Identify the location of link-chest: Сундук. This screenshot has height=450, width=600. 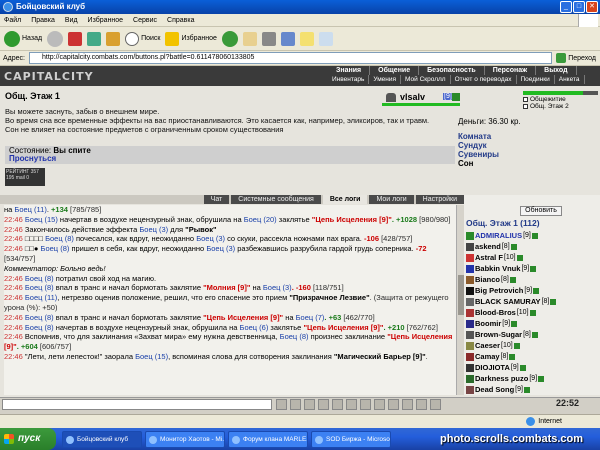
(478, 145).